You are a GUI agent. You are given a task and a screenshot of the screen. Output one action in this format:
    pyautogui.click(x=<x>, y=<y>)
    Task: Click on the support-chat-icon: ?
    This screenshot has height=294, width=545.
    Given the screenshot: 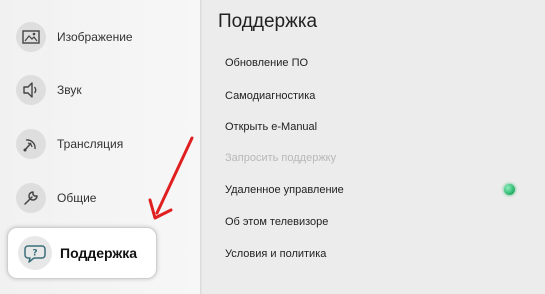 What is the action you would take?
    pyautogui.click(x=35, y=253)
    